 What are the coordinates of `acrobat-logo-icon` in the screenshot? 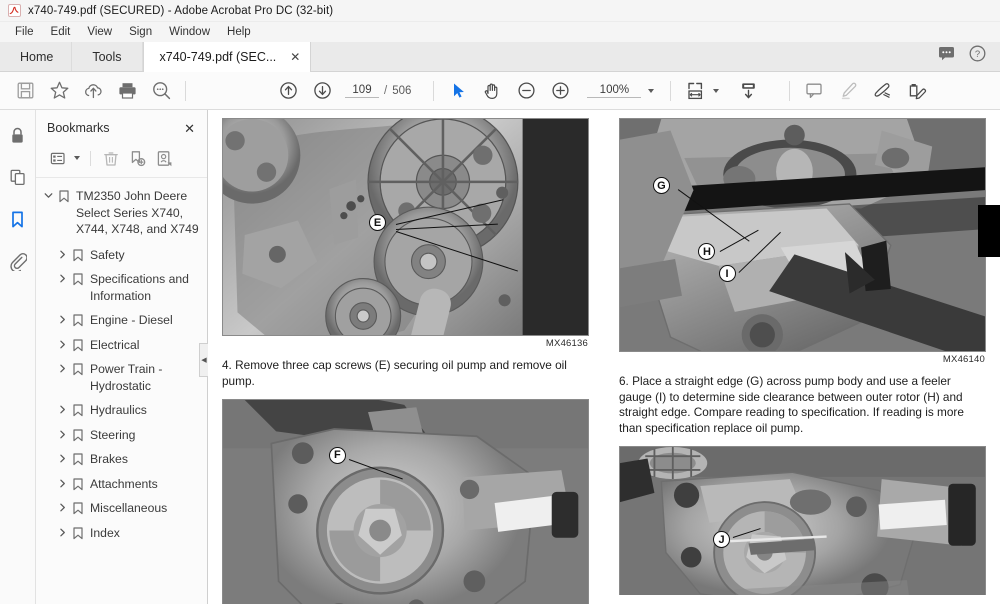 It's located at (14, 10).